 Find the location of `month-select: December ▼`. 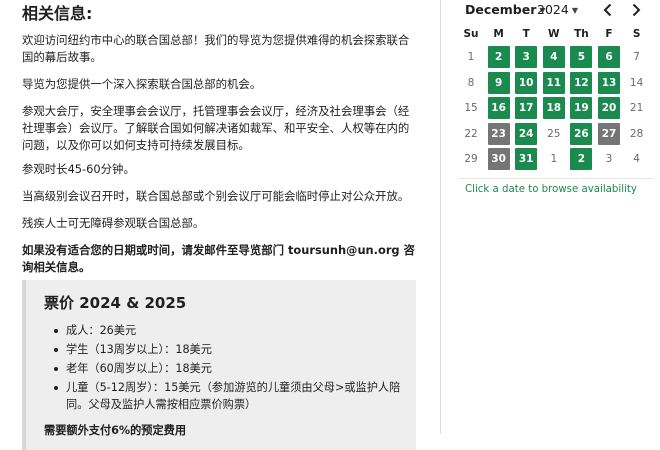

month-select: December ▼ is located at coordinates (505, 10).